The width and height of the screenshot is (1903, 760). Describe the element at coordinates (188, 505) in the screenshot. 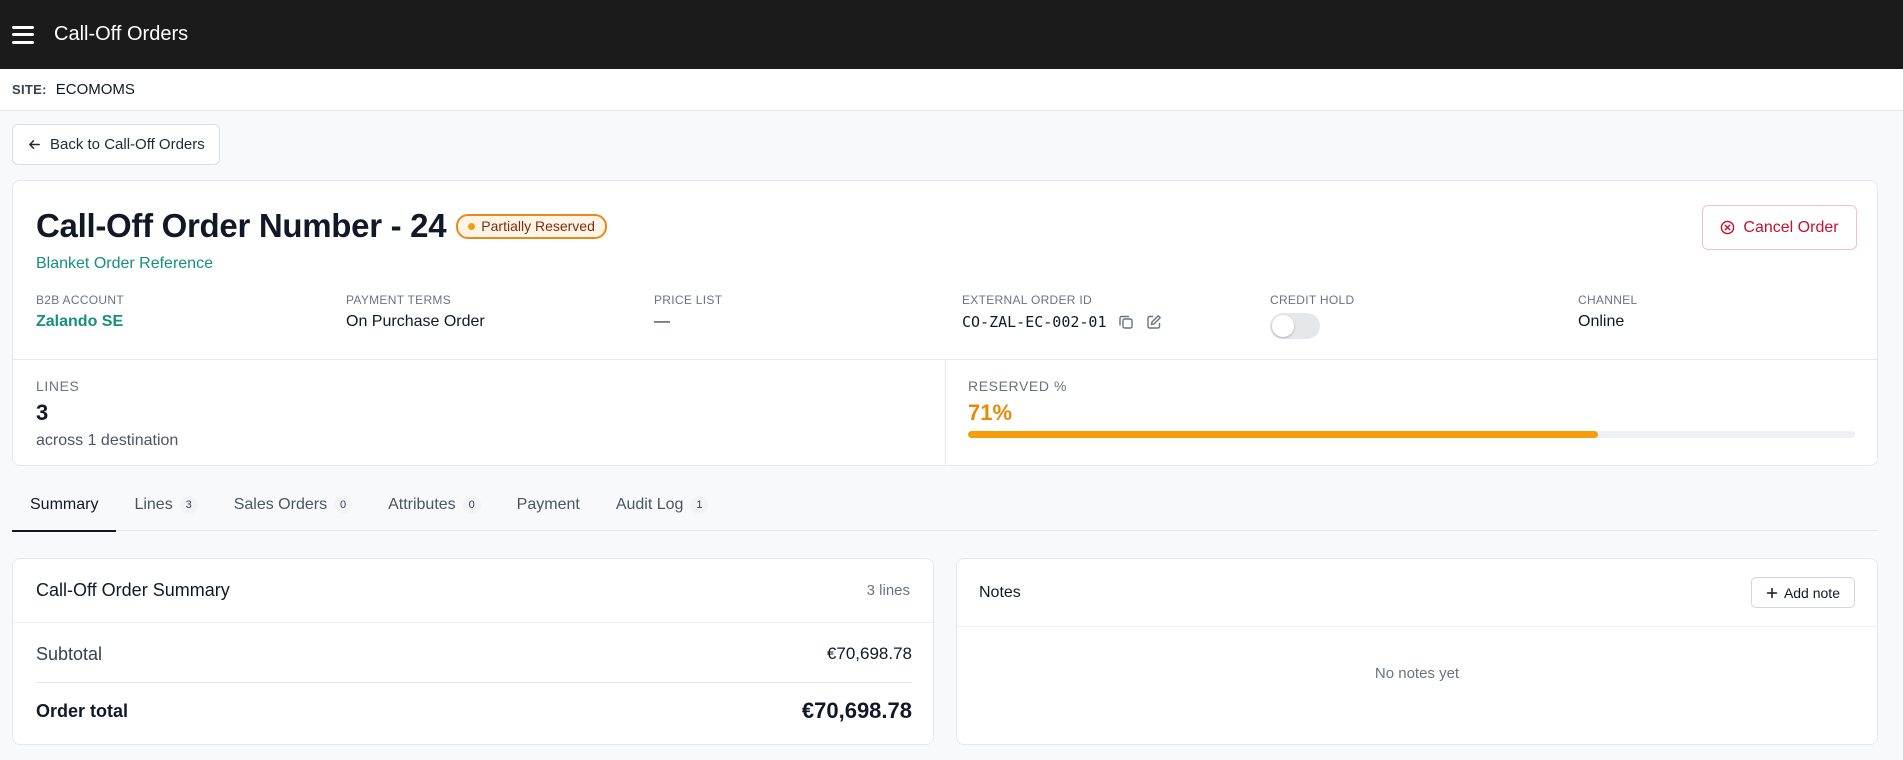

I see `tab-count-badge: 3` at that location.